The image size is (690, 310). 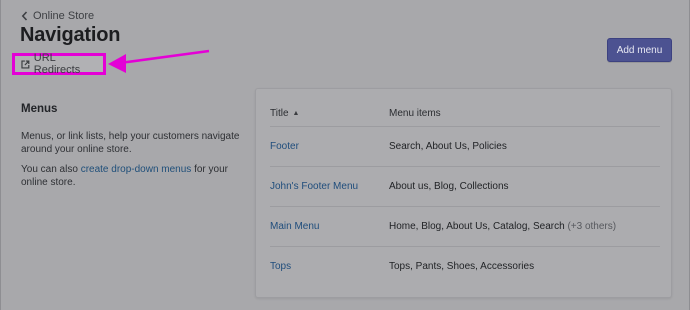 What do you see at coordinates (25, 64) in the screenshot?
I see `external-link-icon` at bounding box center [25, 64].